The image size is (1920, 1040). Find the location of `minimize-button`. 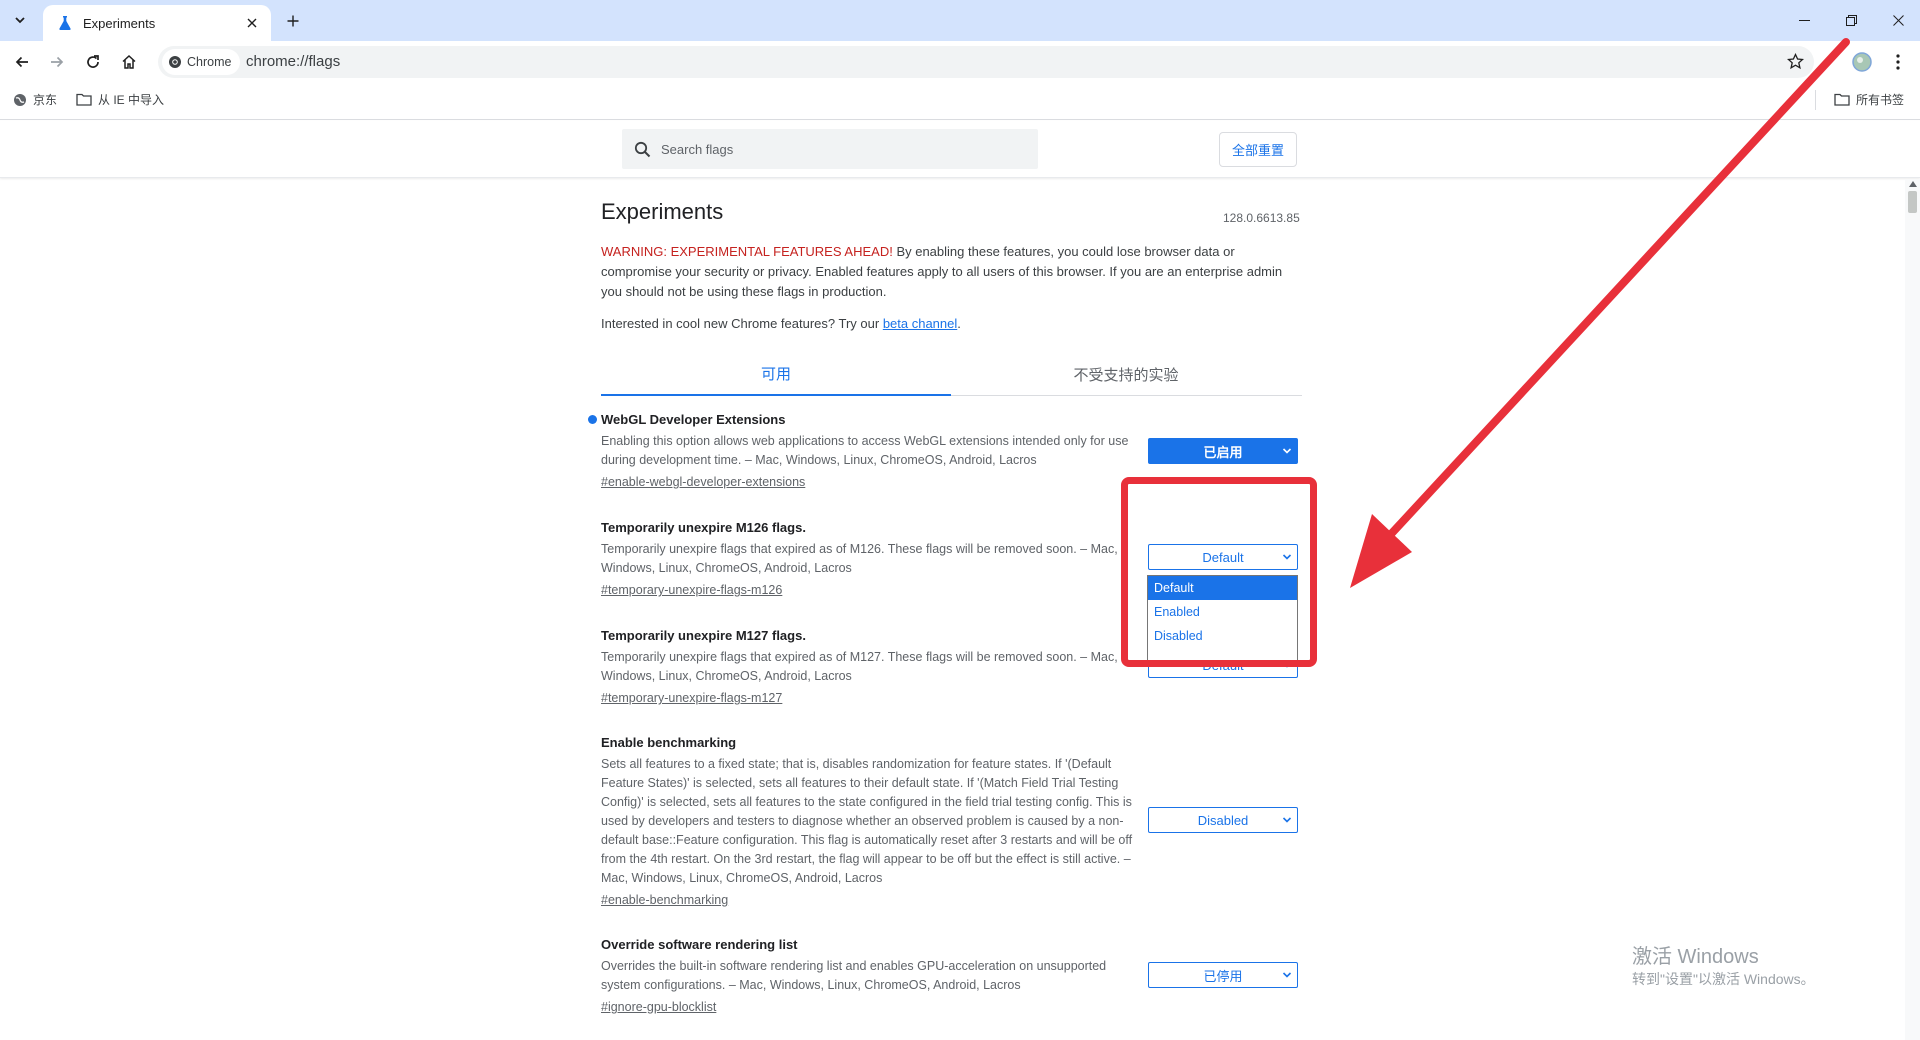

minimize-button is located at coordinates (1804, 20).